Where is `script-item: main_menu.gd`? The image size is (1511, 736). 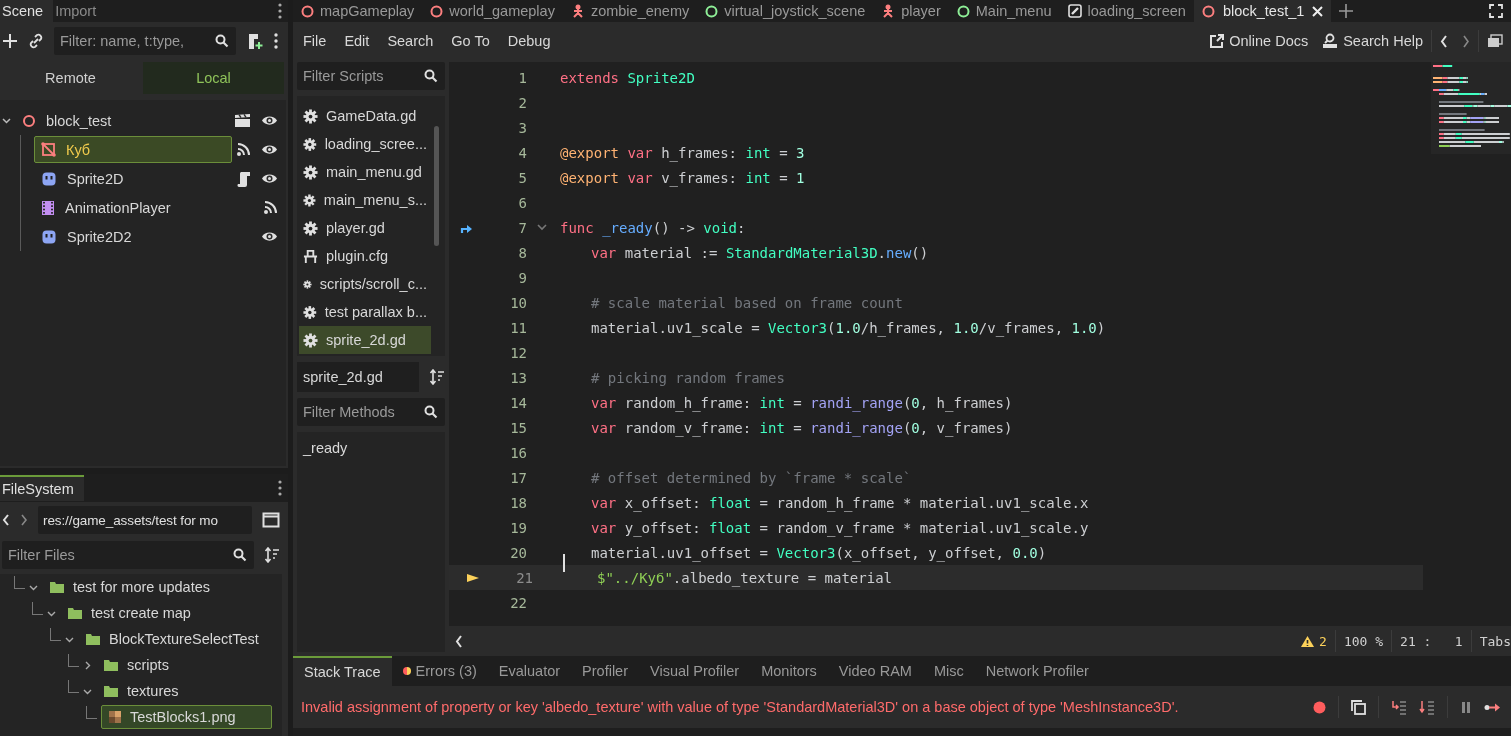
script-item: main_menu.gd is located at coordinates (365, 172).